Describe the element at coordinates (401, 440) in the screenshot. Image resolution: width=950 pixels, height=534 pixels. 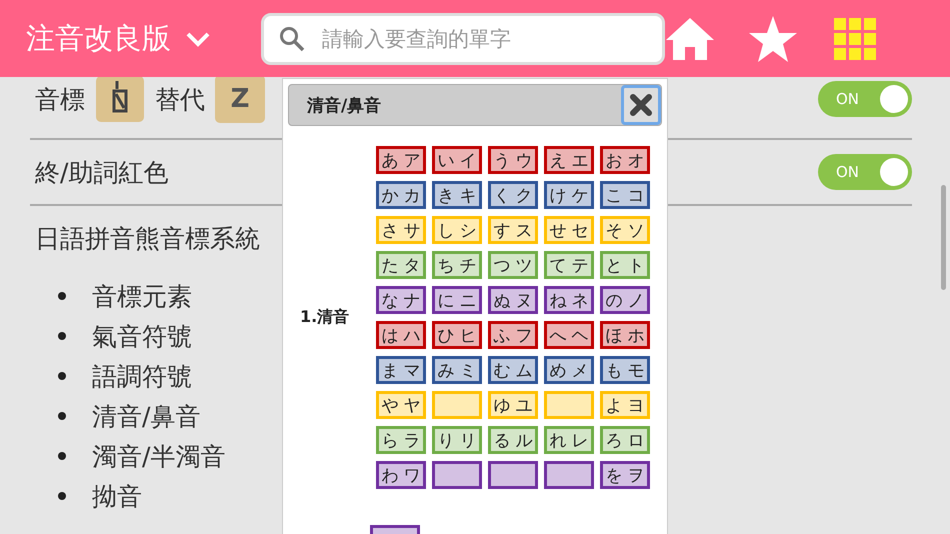
I see `kana-key: ら ラ` at that location.